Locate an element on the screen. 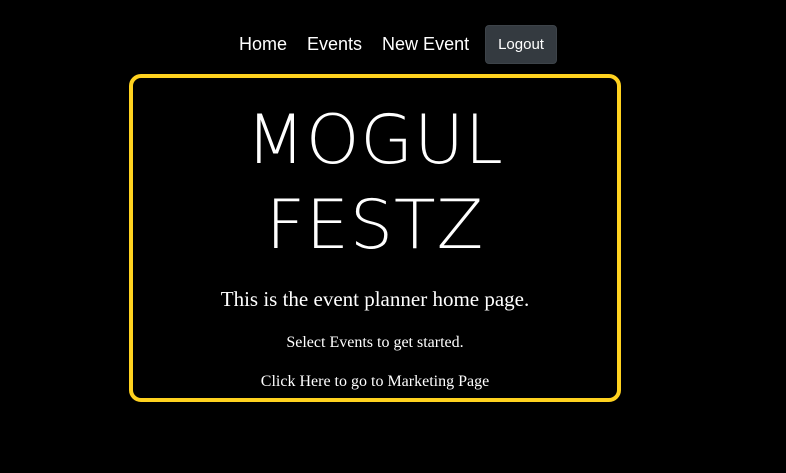  hero-subtitle: This is the event planner home page. is located at coordinates (375, 299).